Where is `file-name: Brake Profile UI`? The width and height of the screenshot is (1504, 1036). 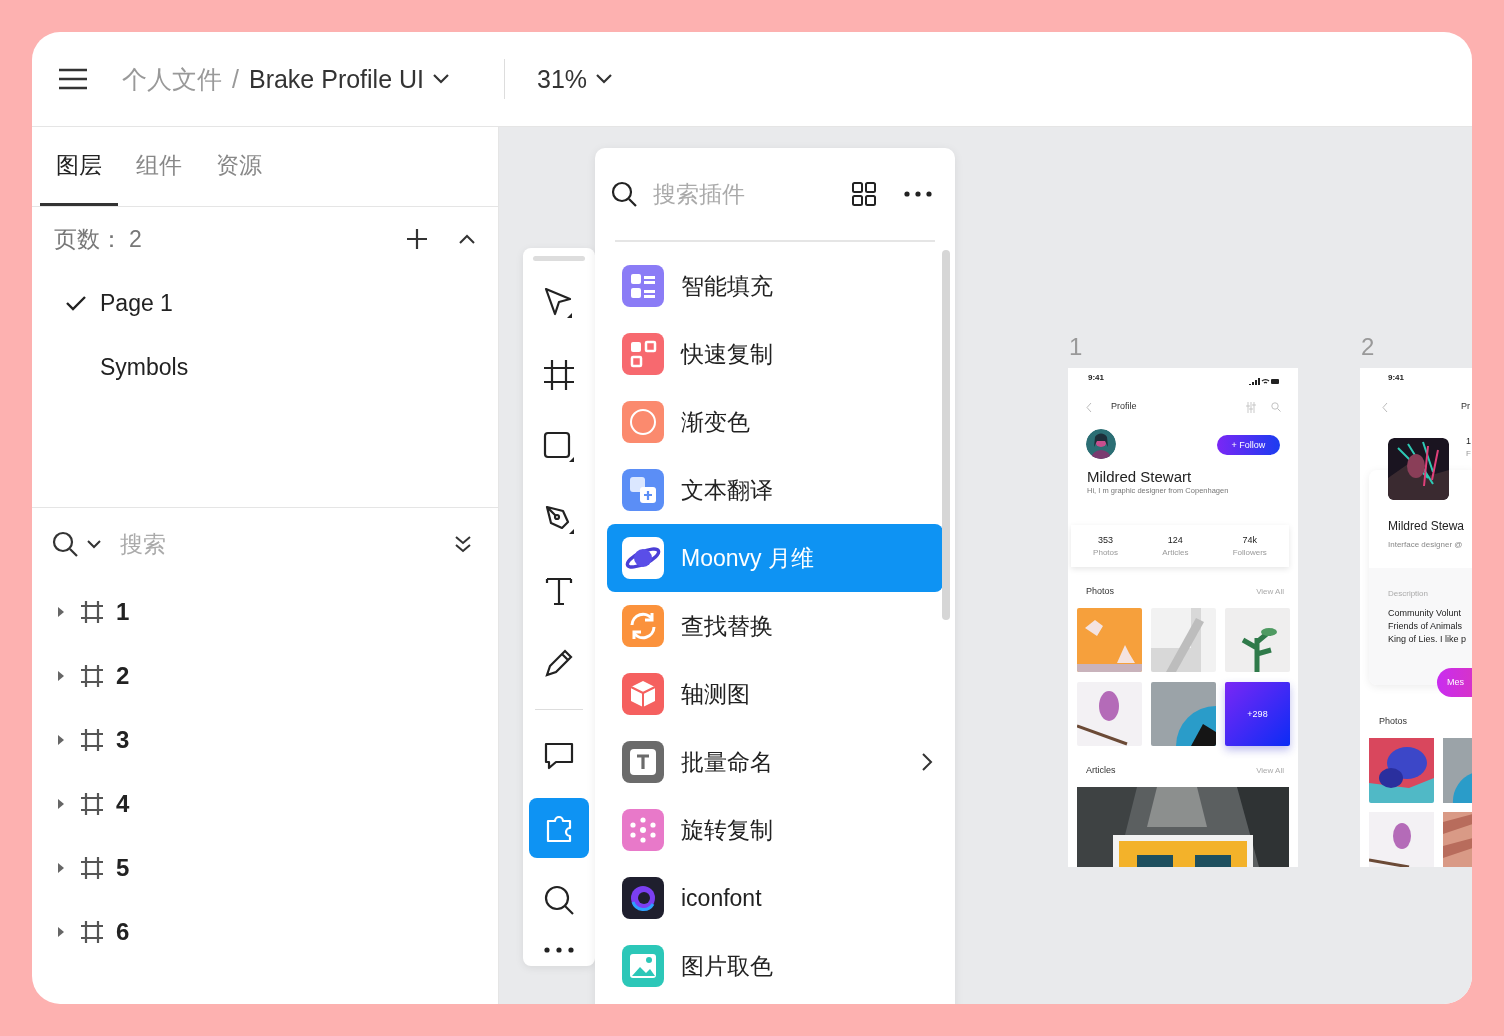
file-name: Brake Profile UI is located at coordinates (336, 79).